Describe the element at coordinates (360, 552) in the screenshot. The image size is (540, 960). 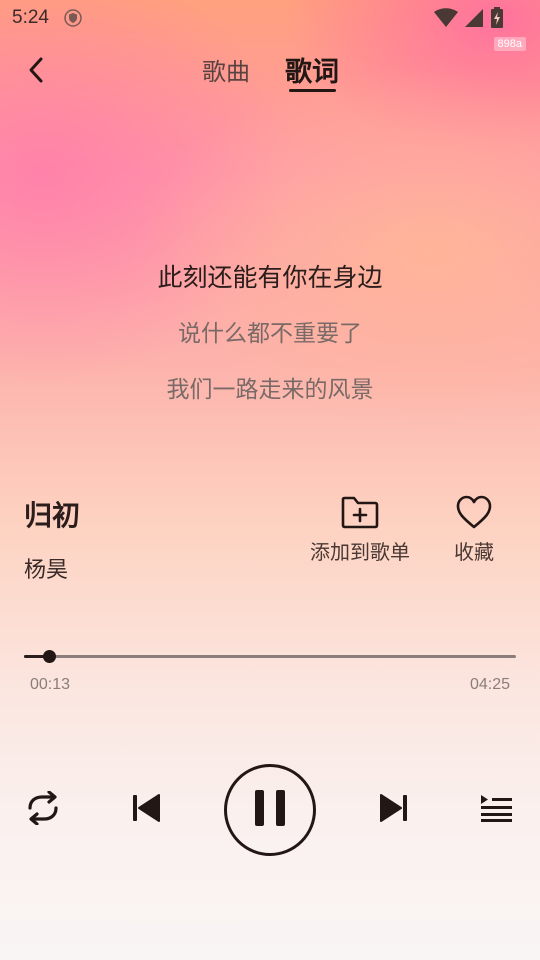
I see `add-to-playlist-label: 添加到歌单` at that location.